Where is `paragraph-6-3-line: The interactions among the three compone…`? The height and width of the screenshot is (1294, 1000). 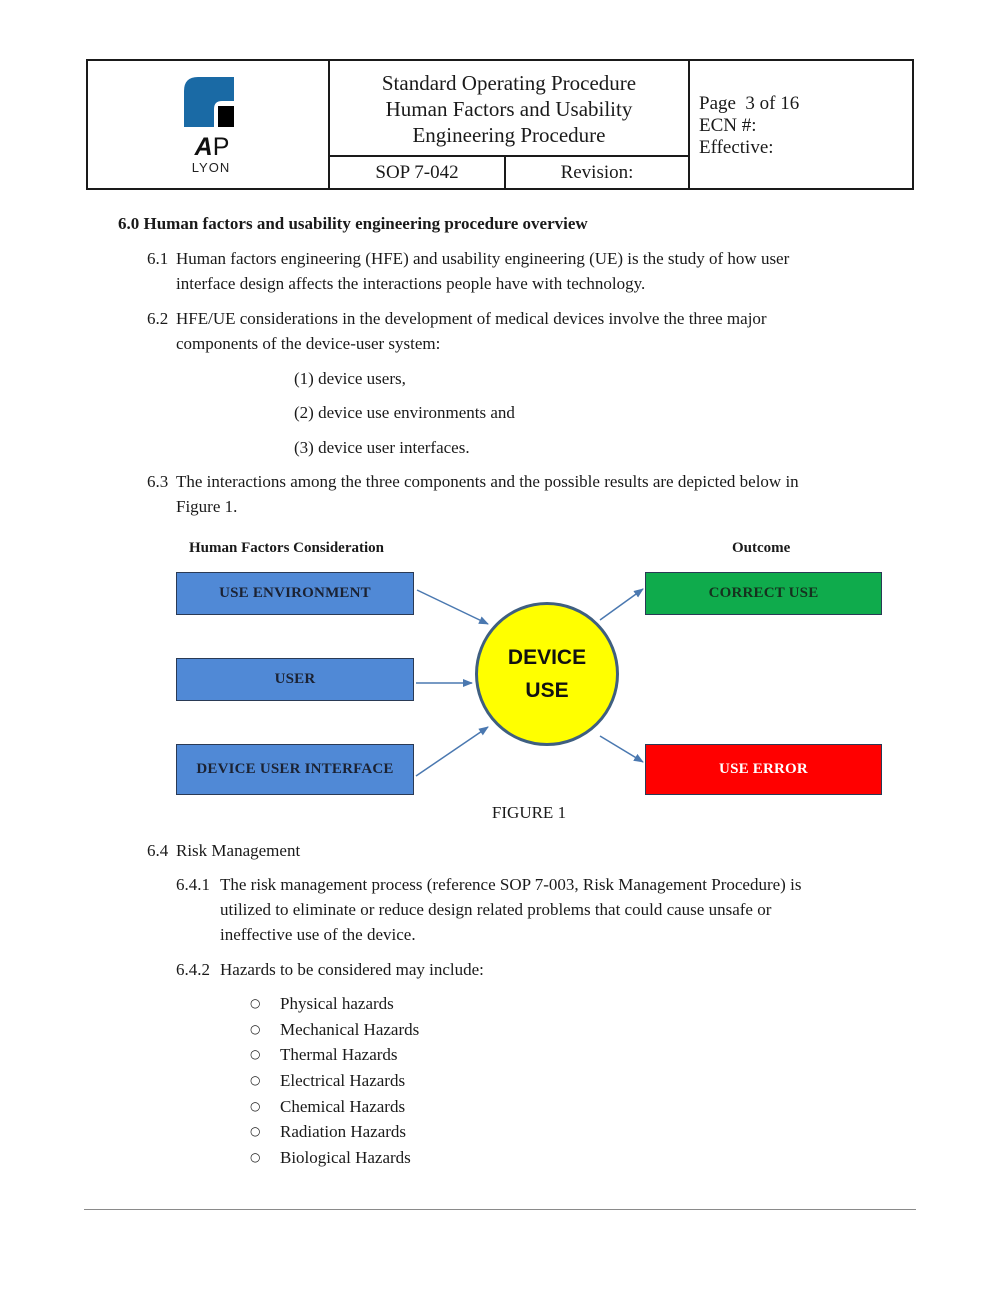
paragraph-6-3-line: The interactions among the three compone… is located at coordinates (487, 481).